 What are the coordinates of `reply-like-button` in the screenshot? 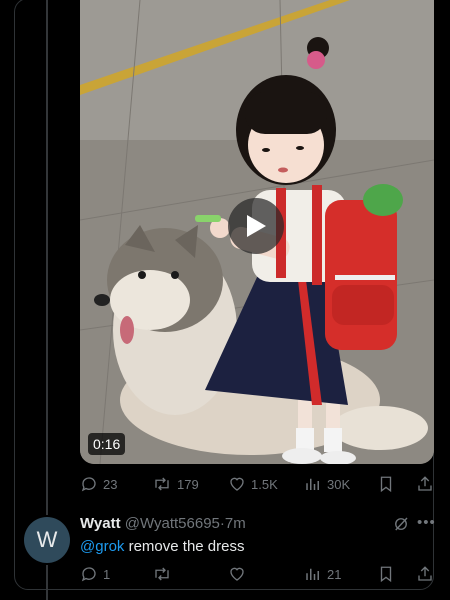 It's located at (239, 574).